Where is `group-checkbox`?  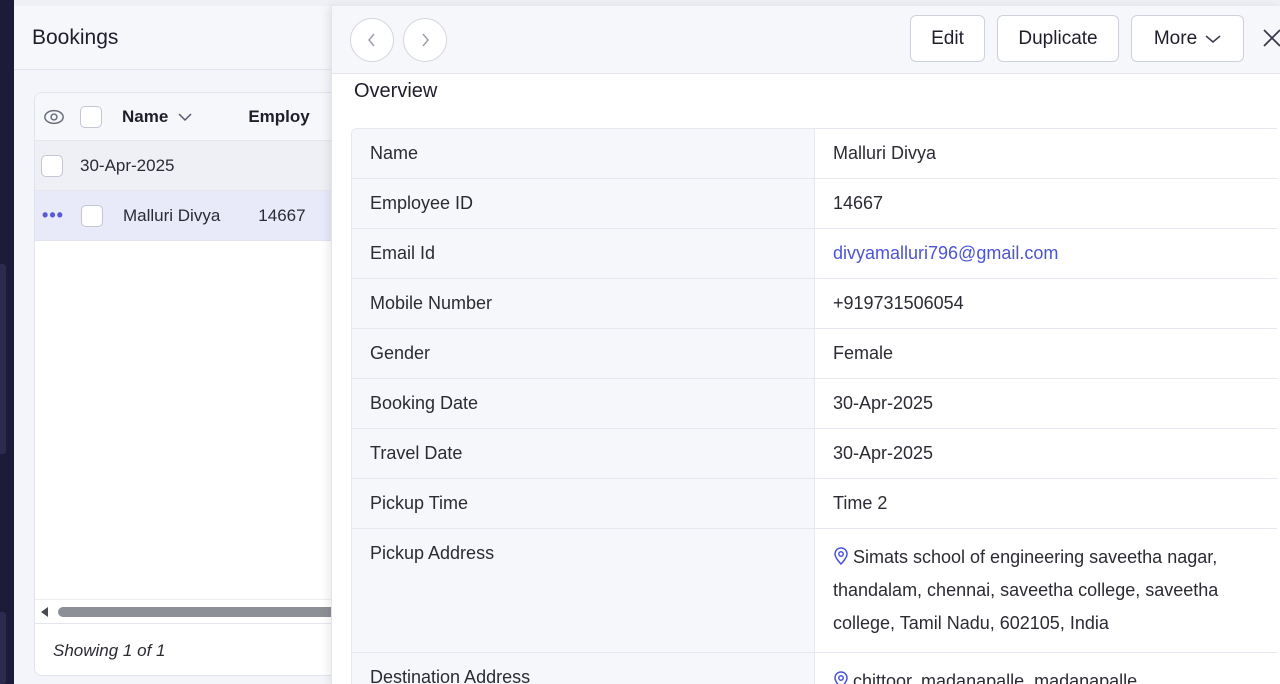 group-checkbox is located at coordinates (52, 165).